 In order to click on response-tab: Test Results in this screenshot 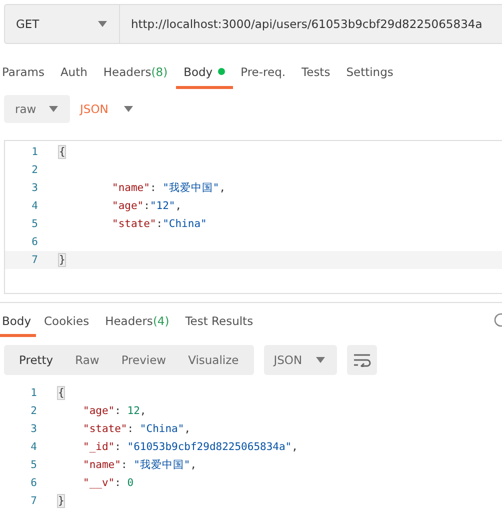, I will do `click(219, 322)`.